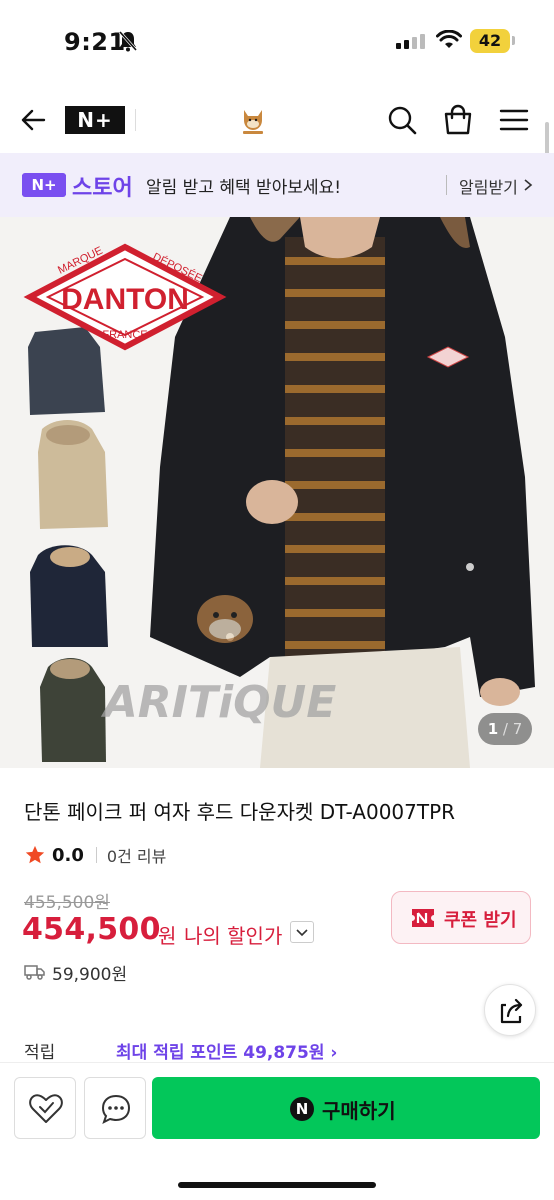 The width and height of the screenshot is (554, 1200). I want to click on product-title: 단톤 페이크 퍼 여자 후드 다운자켓 DT-A0007TPR, so click(240, 812).